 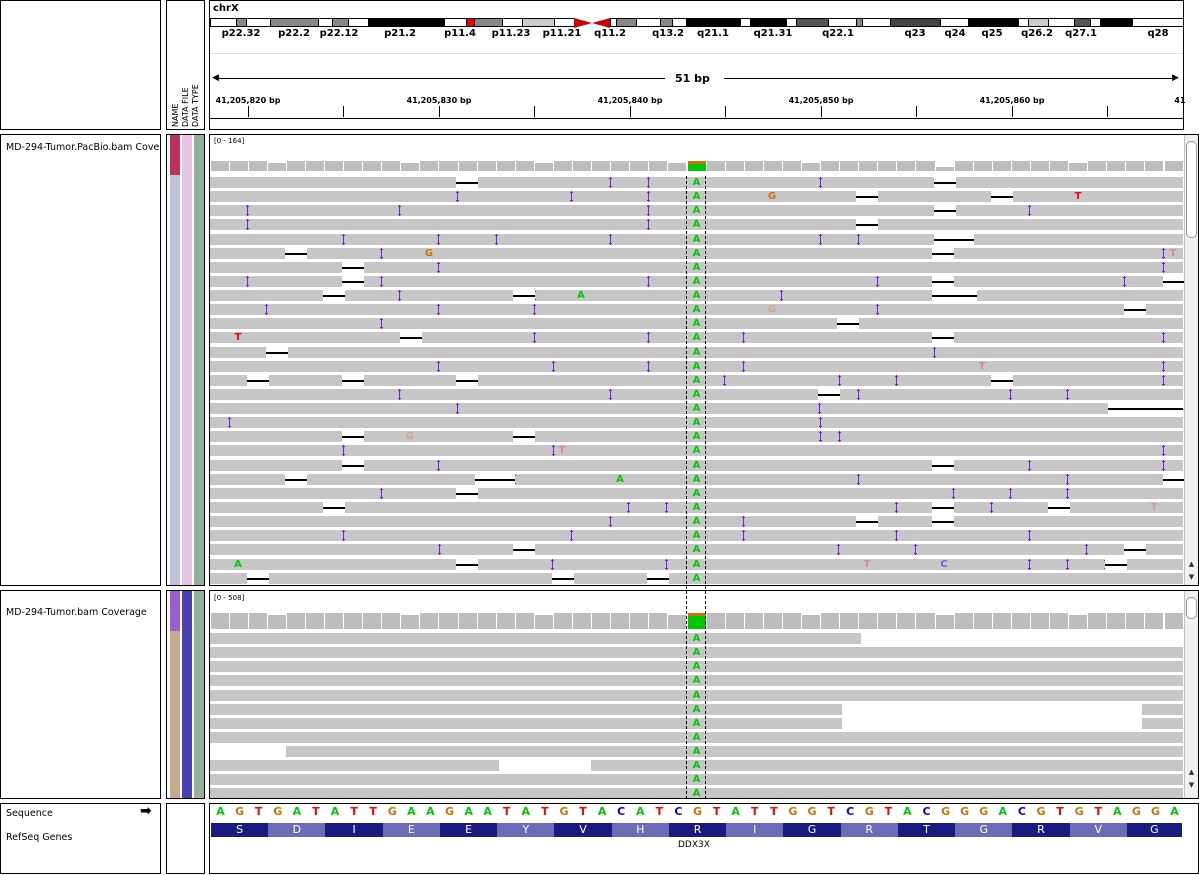 I want to click on illumina-scroll-thumb, so click(x=1191, y=608).